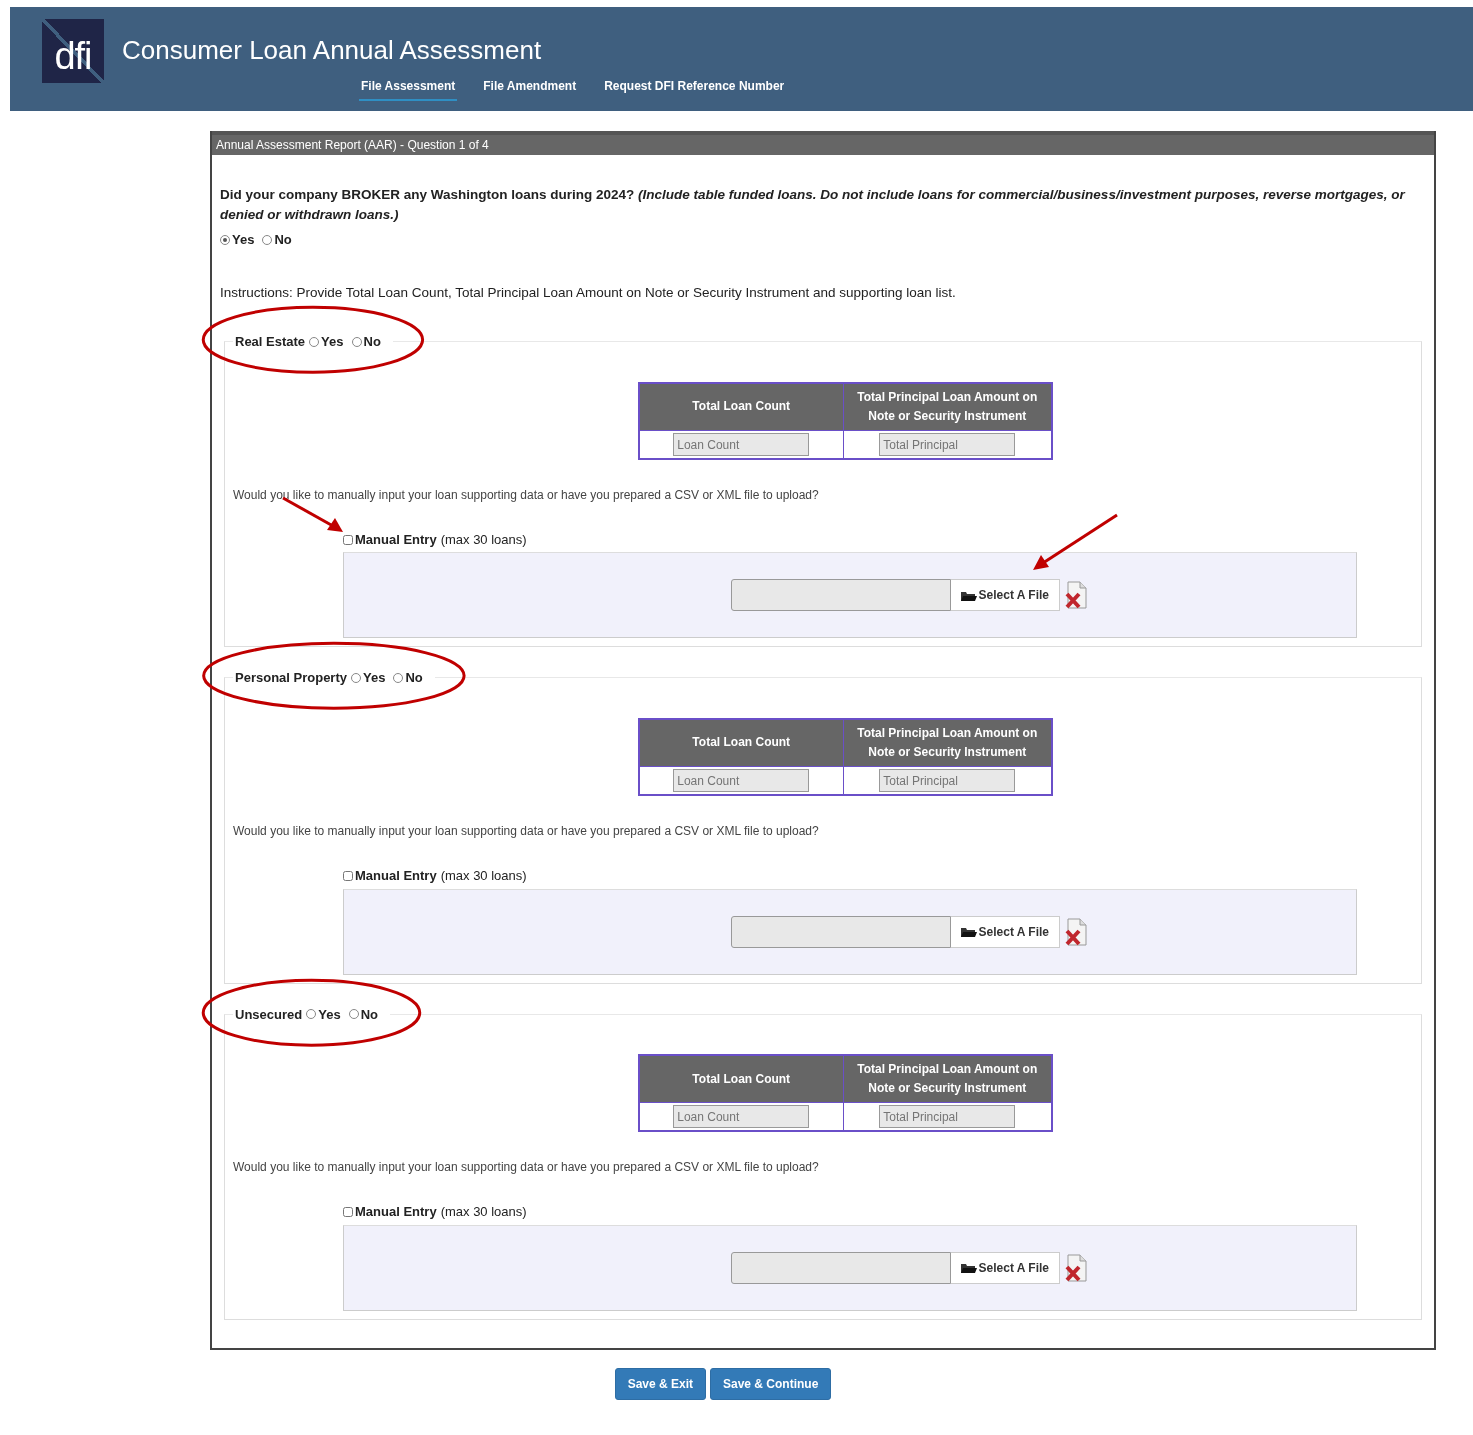  Describe the element at coordinates (588, 293) in the screenshot. I see `instructions-text: Instructions: Provide Total Loan Count, Total Principal Loan Amount on Note or Security Instrument and supporting loan list.` at that location.